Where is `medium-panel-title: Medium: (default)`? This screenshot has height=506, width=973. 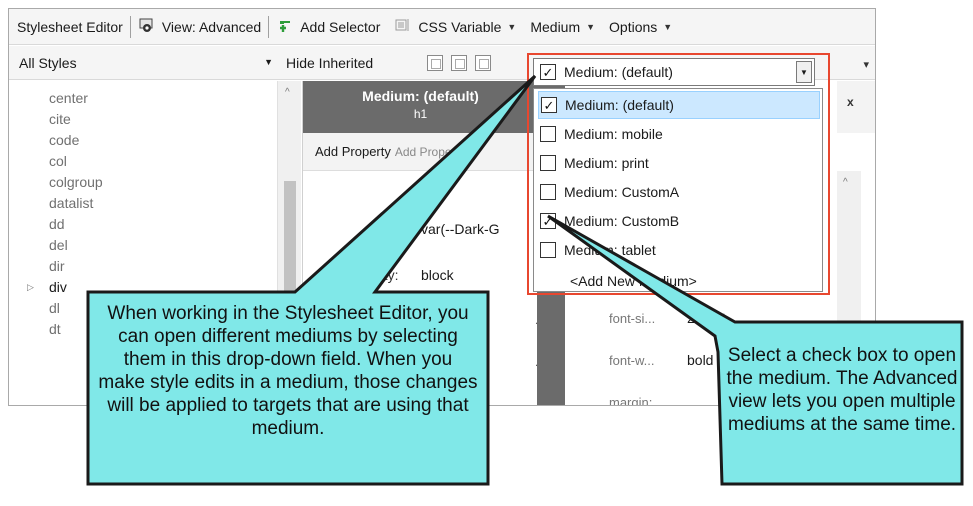 medium-panel-title: Medium: (default) is located at coordinates (420, 96).